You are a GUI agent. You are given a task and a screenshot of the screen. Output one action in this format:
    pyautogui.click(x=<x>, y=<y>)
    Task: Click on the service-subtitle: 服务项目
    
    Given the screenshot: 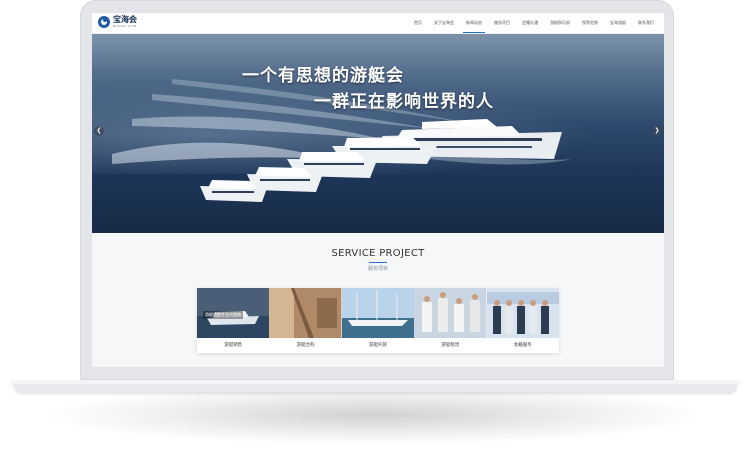 What is the action you would take?
    pyautogui.click(x=377, y=269)
    